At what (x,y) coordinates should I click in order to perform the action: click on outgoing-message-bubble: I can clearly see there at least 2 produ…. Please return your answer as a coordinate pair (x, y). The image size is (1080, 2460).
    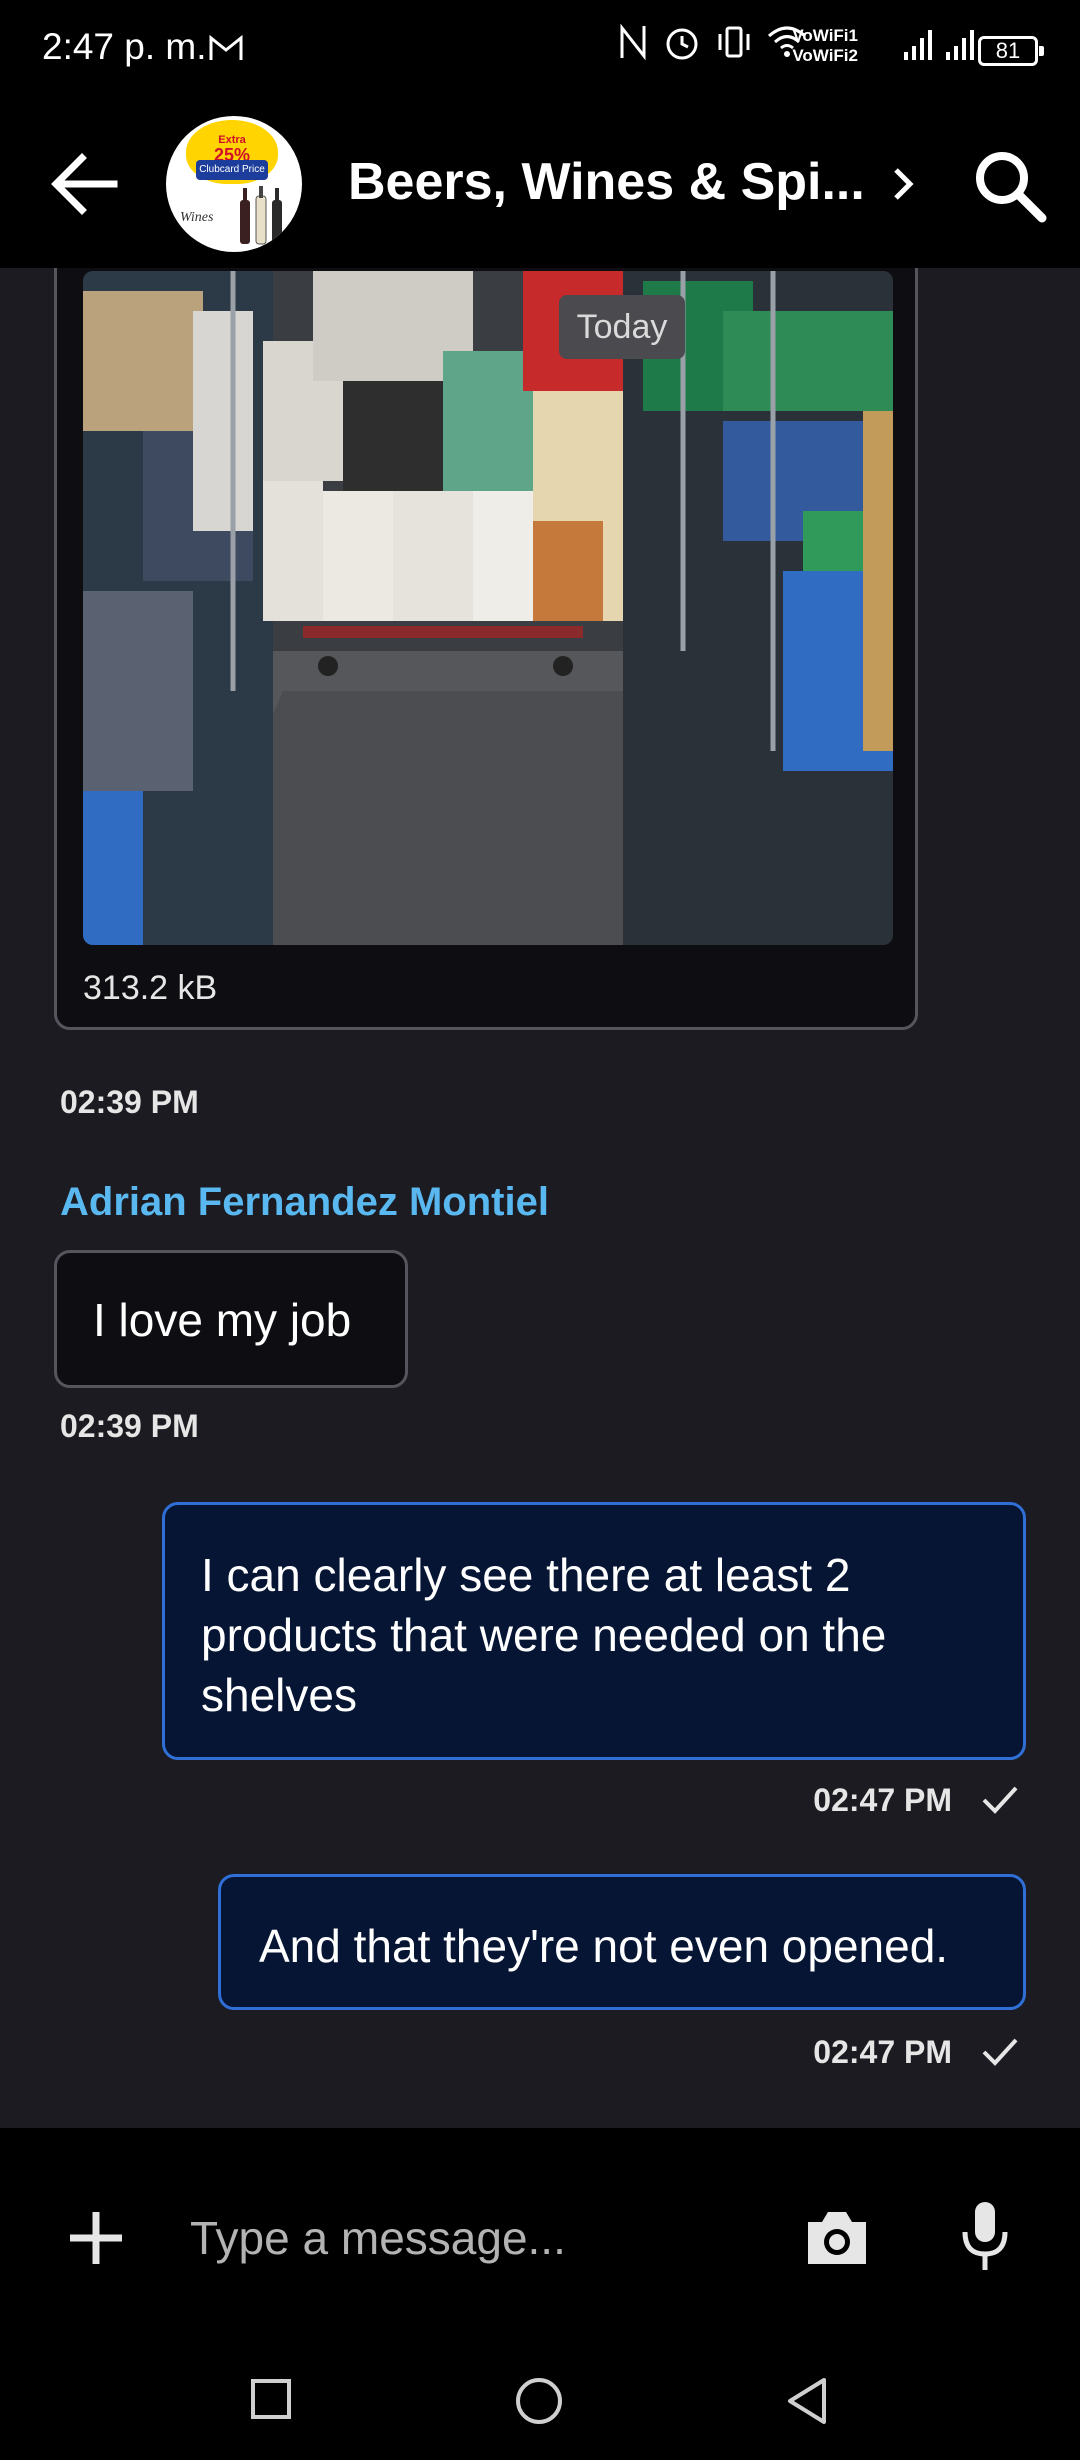
    Looking at the image, I should click on (594, 1631).